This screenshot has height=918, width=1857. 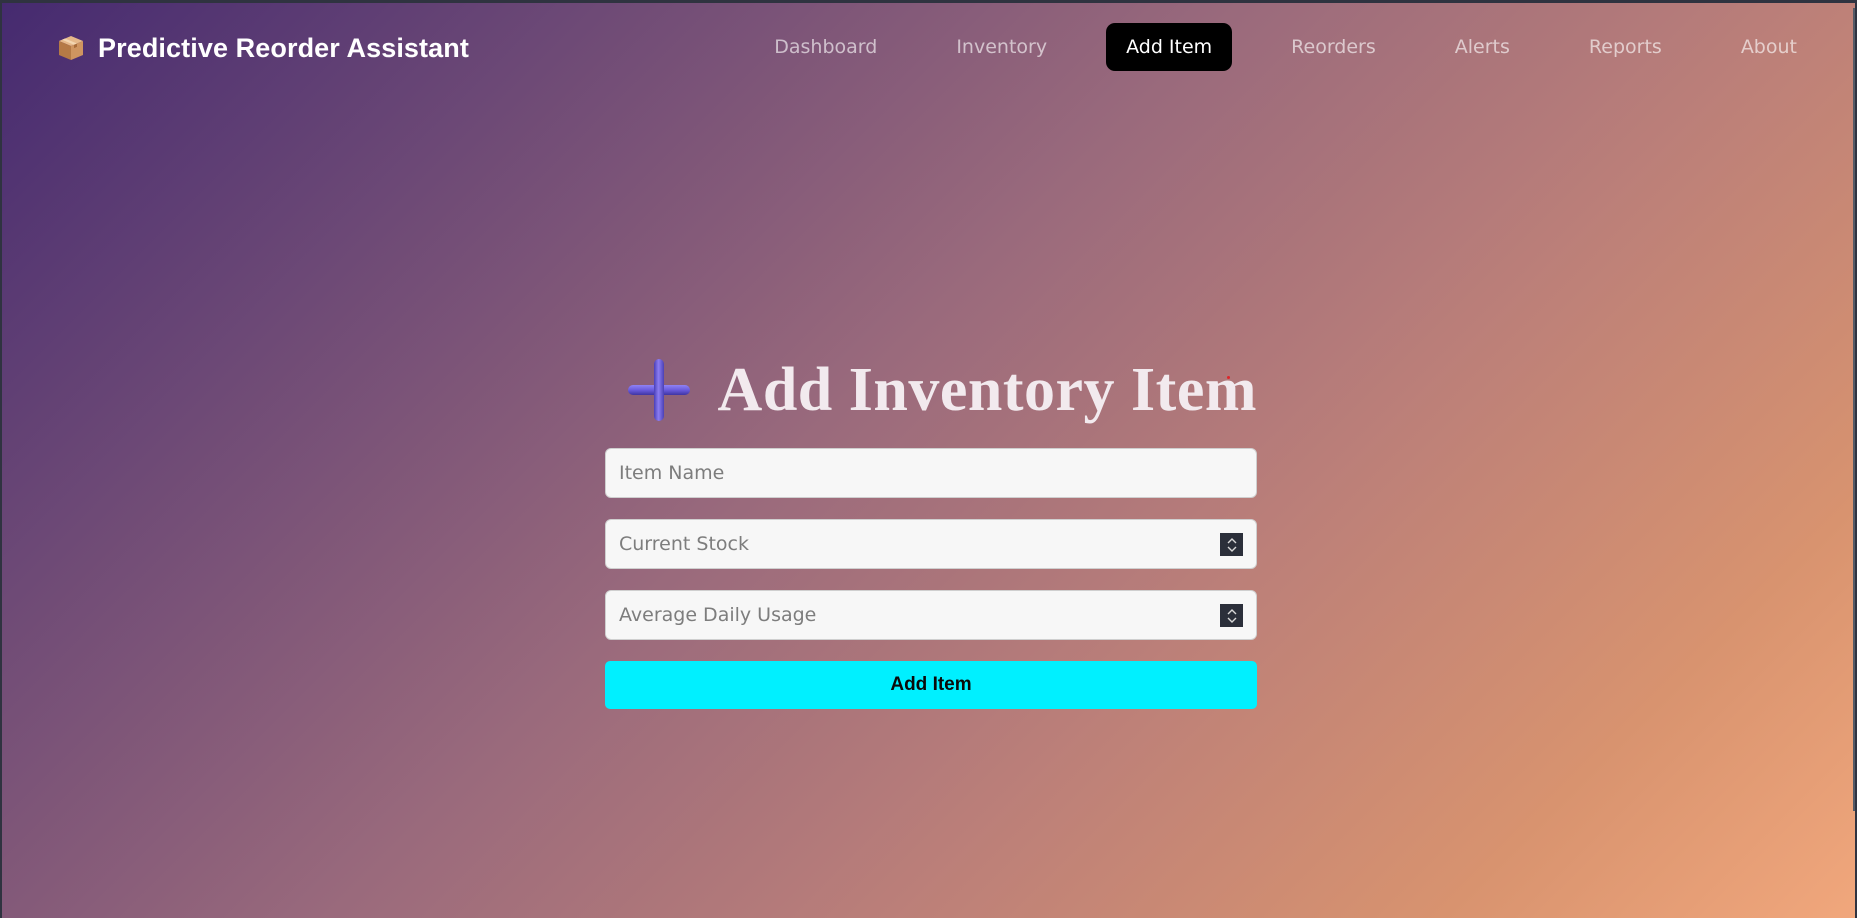 I want to click on form-fields: Add Item, so click(x=931, y=578).